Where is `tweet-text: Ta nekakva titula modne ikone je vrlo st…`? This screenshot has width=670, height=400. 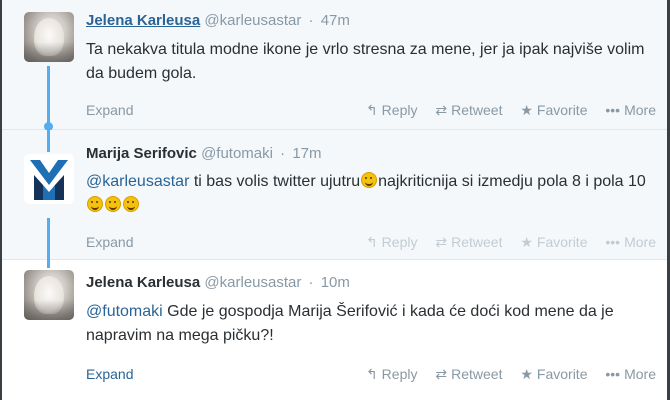
tweet-text: Ta nekakva titula modne ikone je vrlo st… is located at coordinates (365, 61).